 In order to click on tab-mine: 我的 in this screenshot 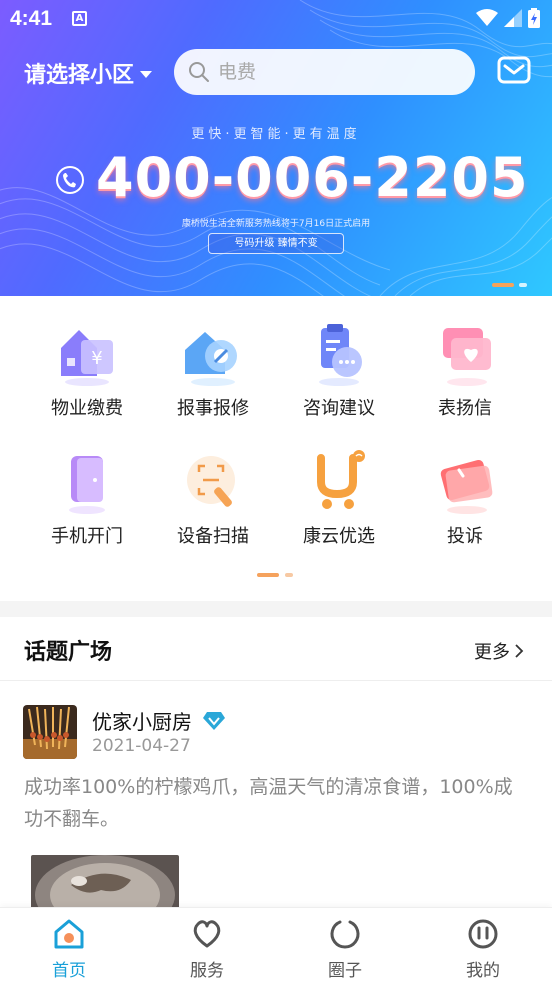, I will do `click(483, 949)`.